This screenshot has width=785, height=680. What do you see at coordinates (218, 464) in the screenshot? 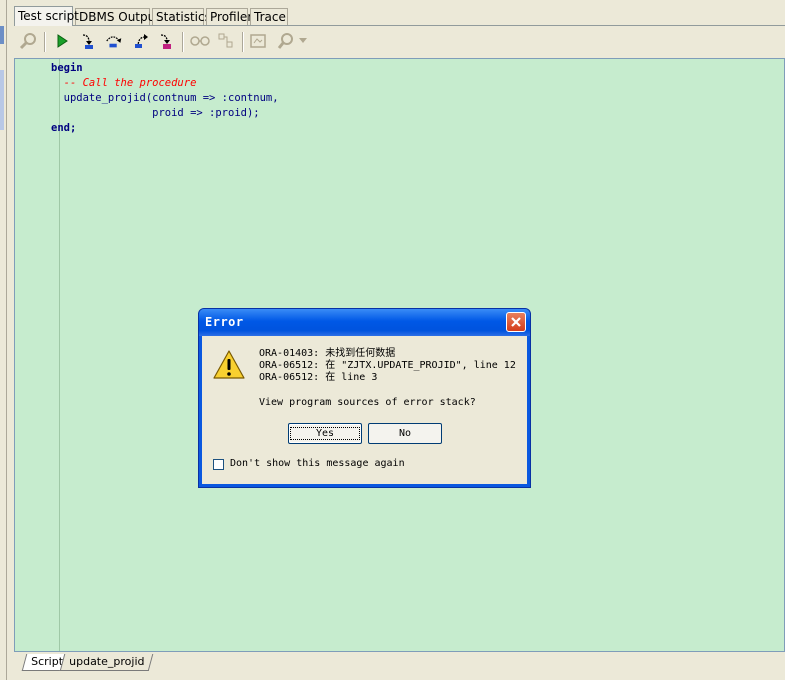
I see `dont-show-checkbox` at bounding box center [218, 464].